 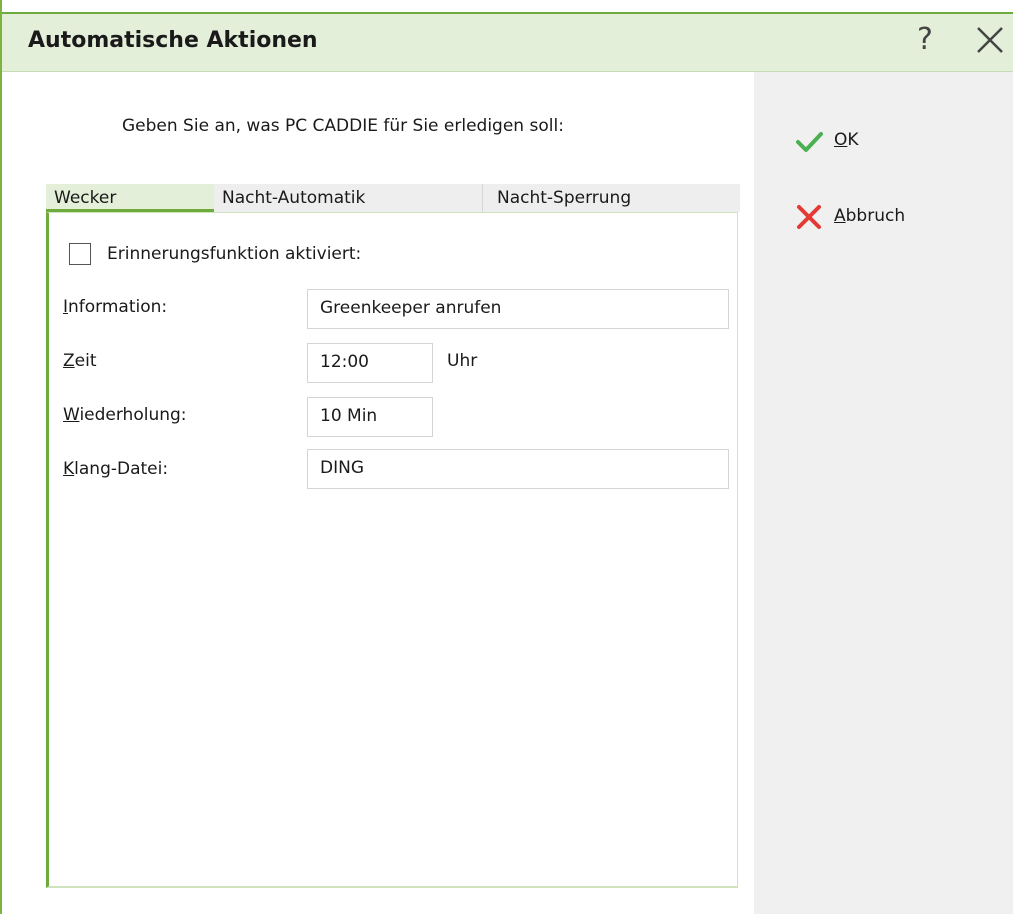 What do you see at coordinates (370, 363) in the screenshot?
I see `zeit-input: 12:00` at bounding box center [370, 363].